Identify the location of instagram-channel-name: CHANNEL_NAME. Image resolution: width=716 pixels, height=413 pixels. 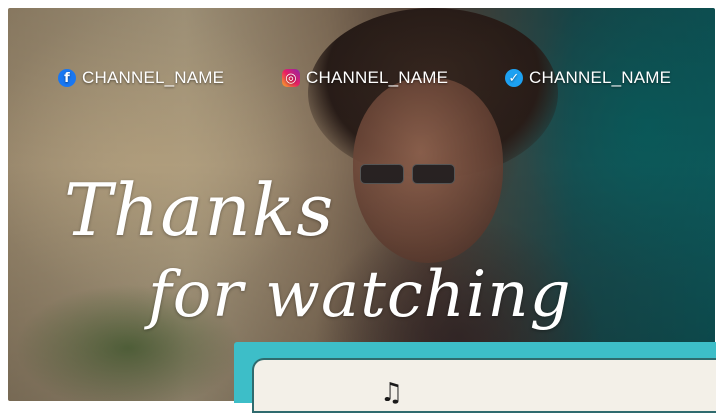
(377, 77).